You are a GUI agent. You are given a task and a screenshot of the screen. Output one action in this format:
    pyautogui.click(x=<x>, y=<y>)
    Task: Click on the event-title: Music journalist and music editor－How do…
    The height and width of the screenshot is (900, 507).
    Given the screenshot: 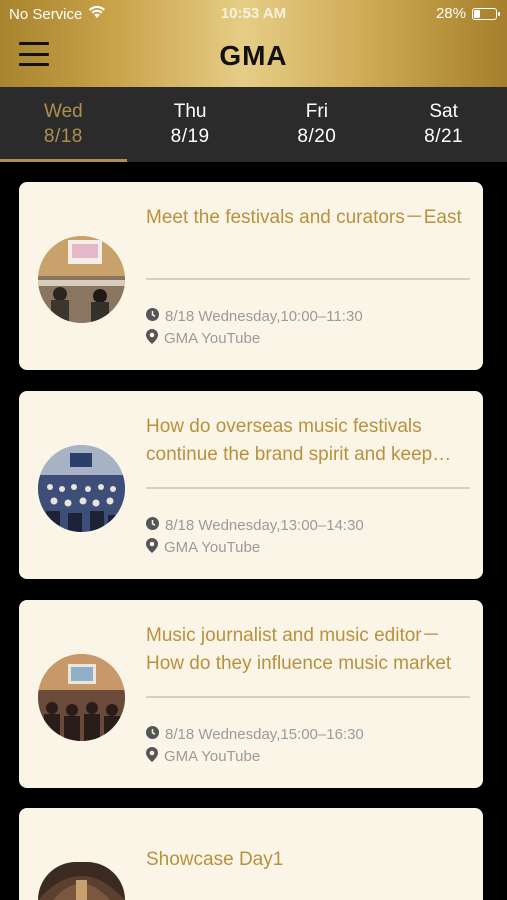 What is the action you would take?
    pyautogui.click(x=299, y=649)
    